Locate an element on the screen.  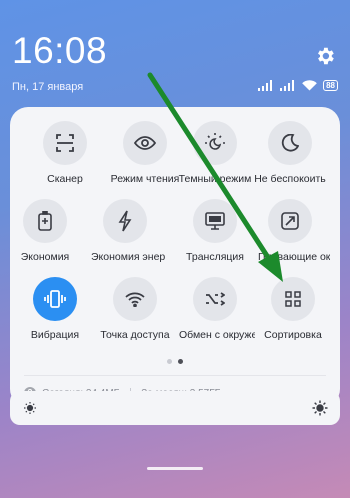
scanner-icon is located at coordinates (65, 143).